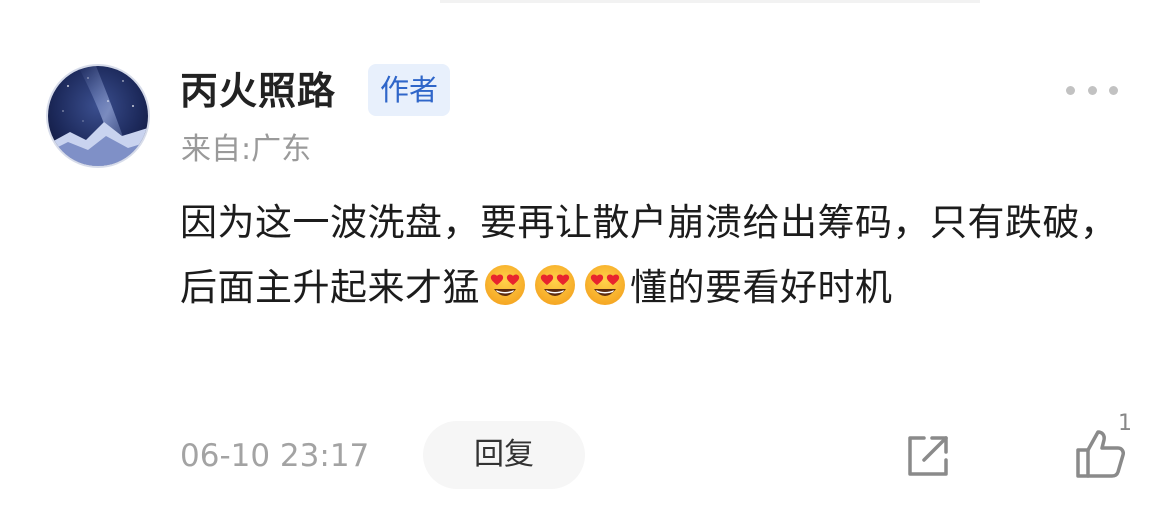 This screenshot has height=532, width=1176. What do you see at coordinates (1070, 90) in the screenshot?
I see `more-dots-icon` at bounding box center [1070, 90].